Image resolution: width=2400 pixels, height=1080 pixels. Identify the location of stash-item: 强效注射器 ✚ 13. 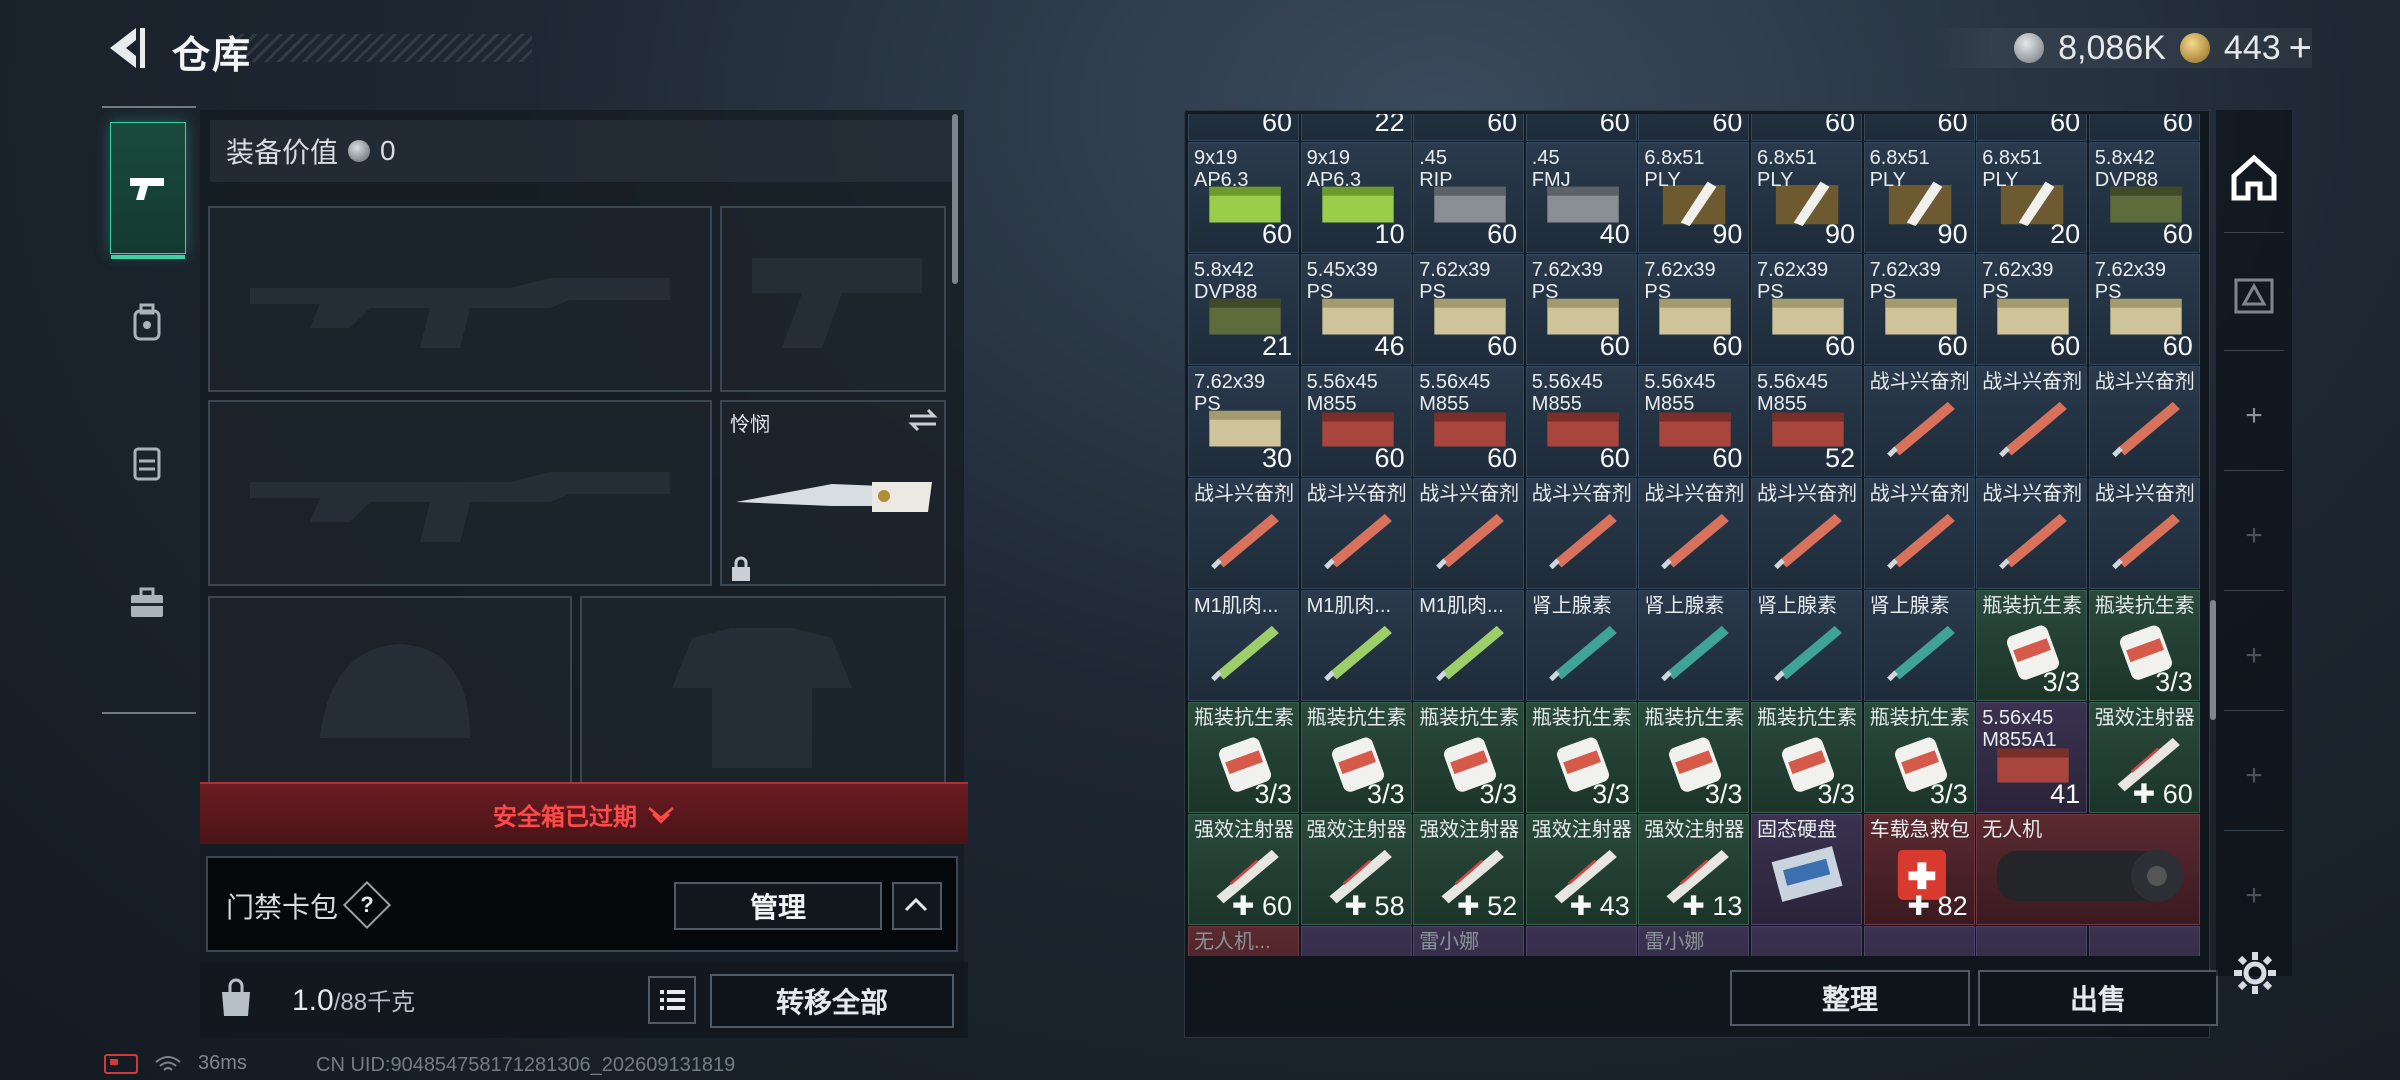
(1694, 869).